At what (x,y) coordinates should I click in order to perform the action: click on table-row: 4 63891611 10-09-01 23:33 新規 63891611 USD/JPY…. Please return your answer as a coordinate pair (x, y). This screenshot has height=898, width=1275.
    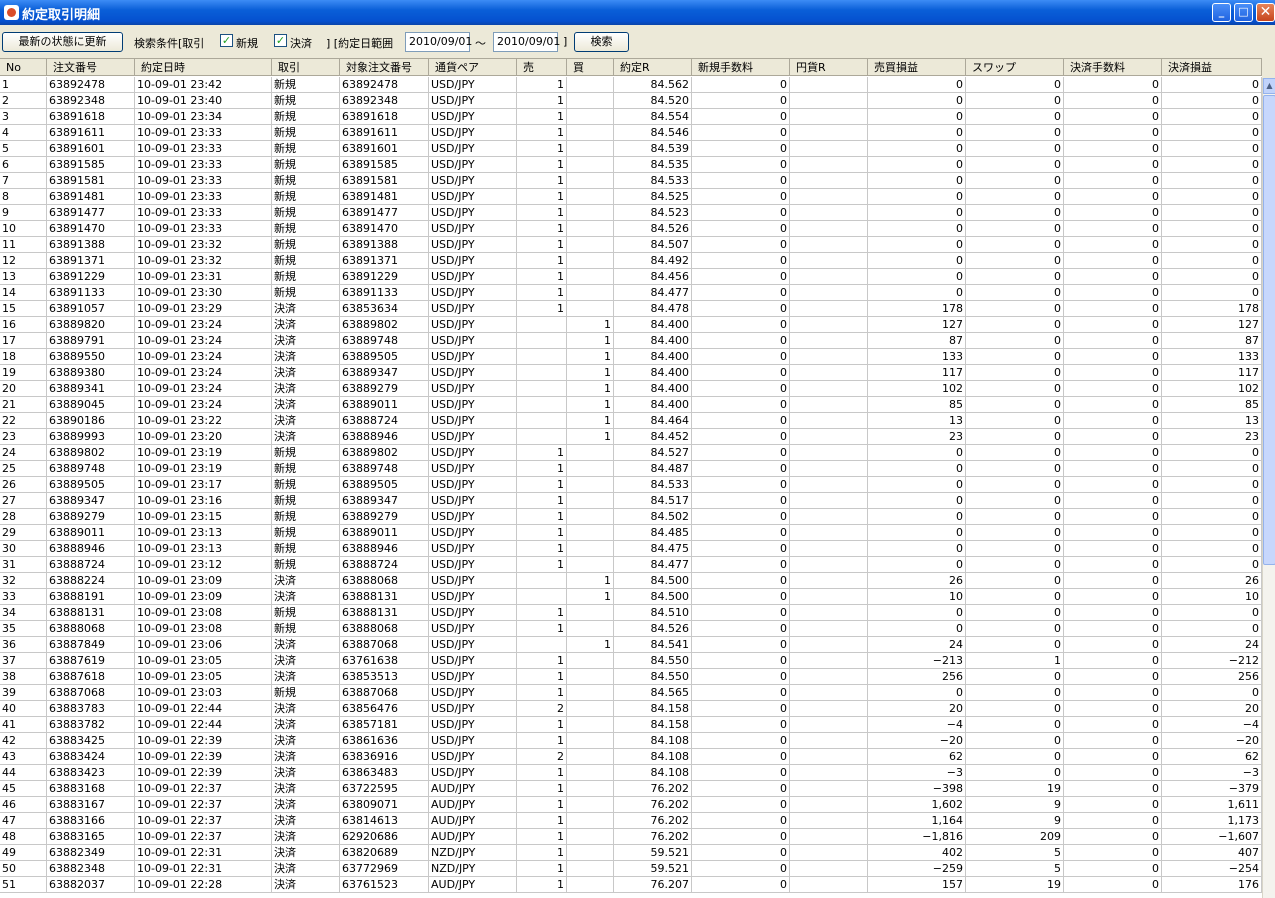
    Looking at the image, I should click on (631, 133).